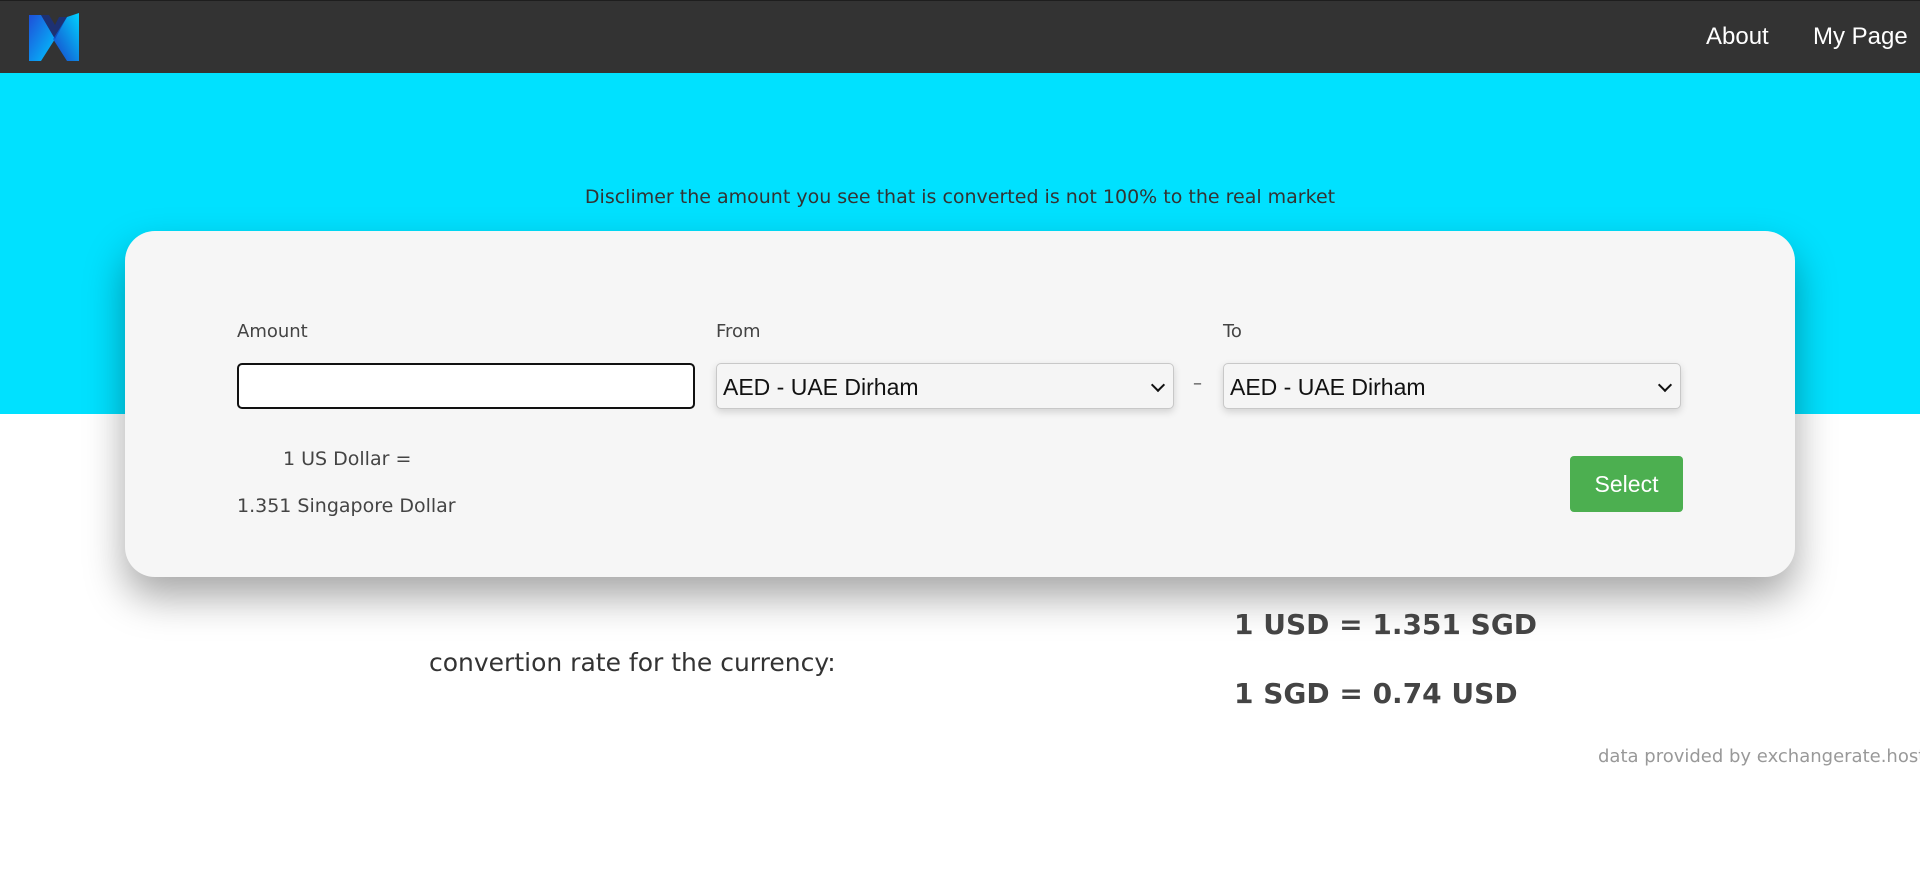 The height and width of the screenshot is (876, 1920). I want to click on m-logo-icon, so click(54, 38).